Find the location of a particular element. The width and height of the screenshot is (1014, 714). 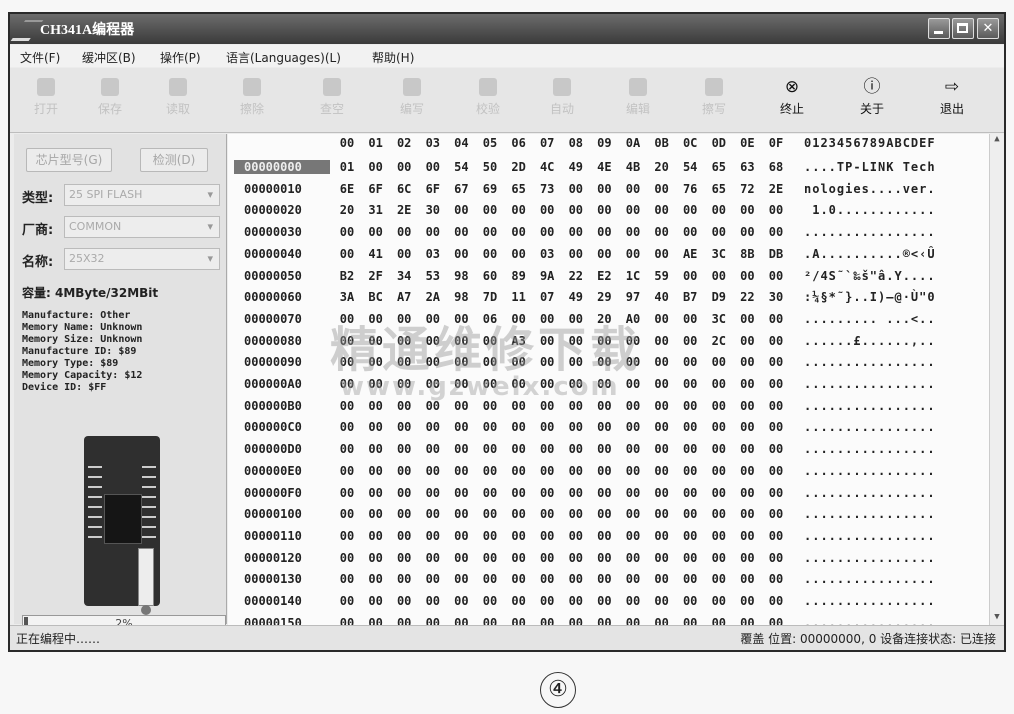

hex-byte: 59 is located at coordinates (662, 276).